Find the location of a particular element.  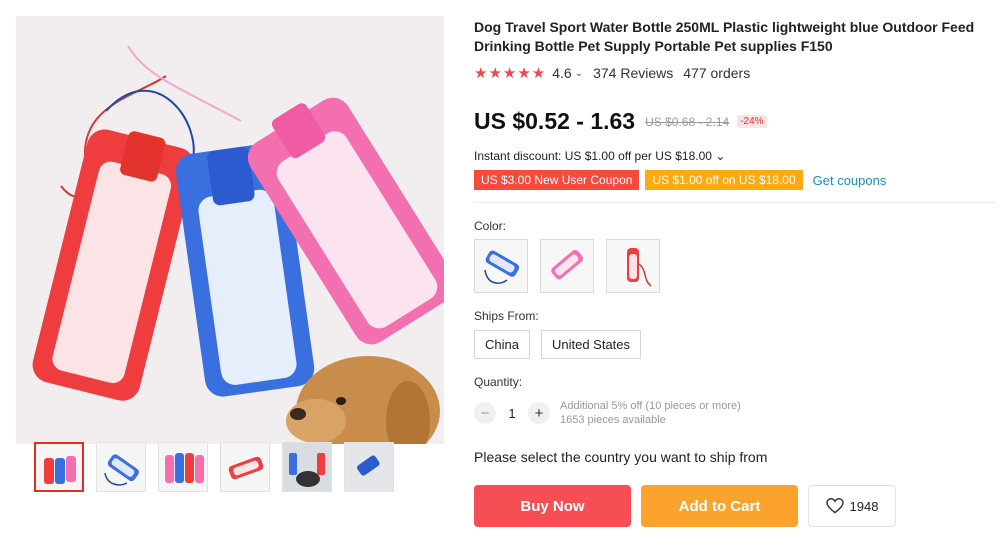

color-swatch-blue is located at coordinates (501, 266).